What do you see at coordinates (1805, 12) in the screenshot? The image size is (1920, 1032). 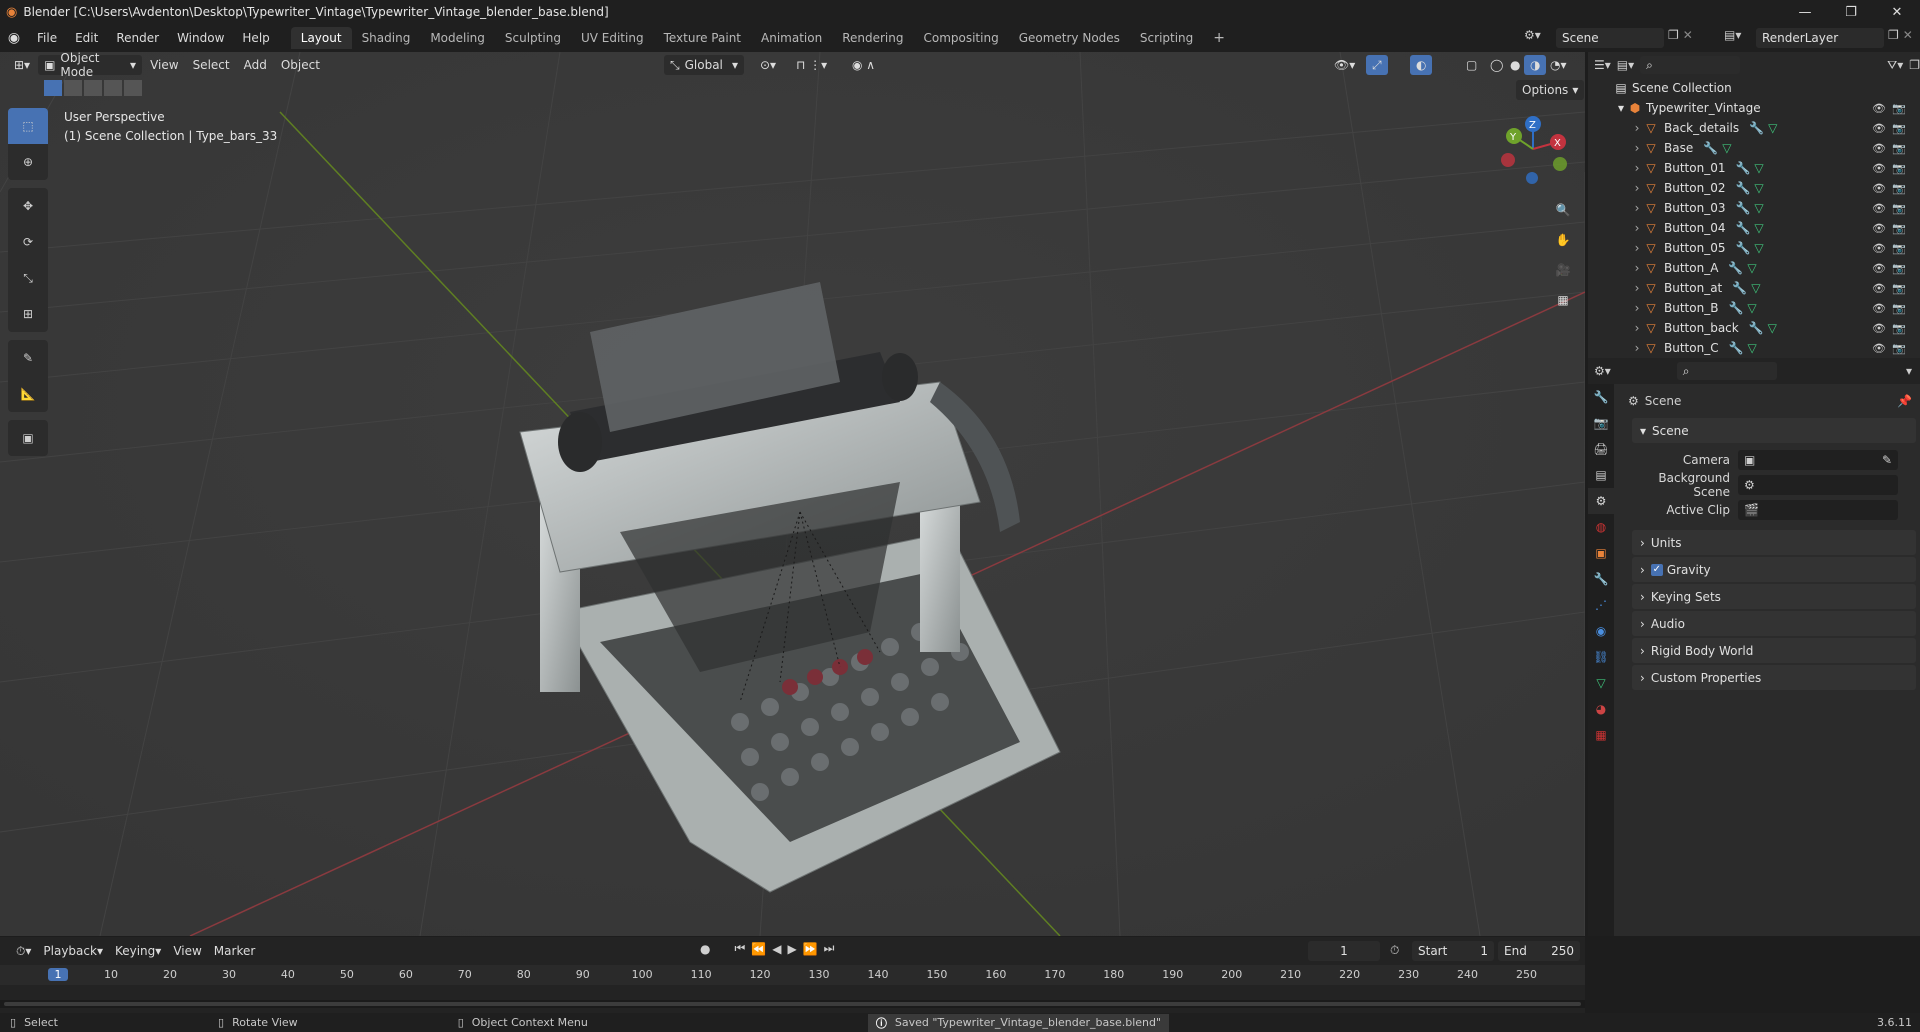 I see `minimize-button: —` at bounding box center [1805, 12].